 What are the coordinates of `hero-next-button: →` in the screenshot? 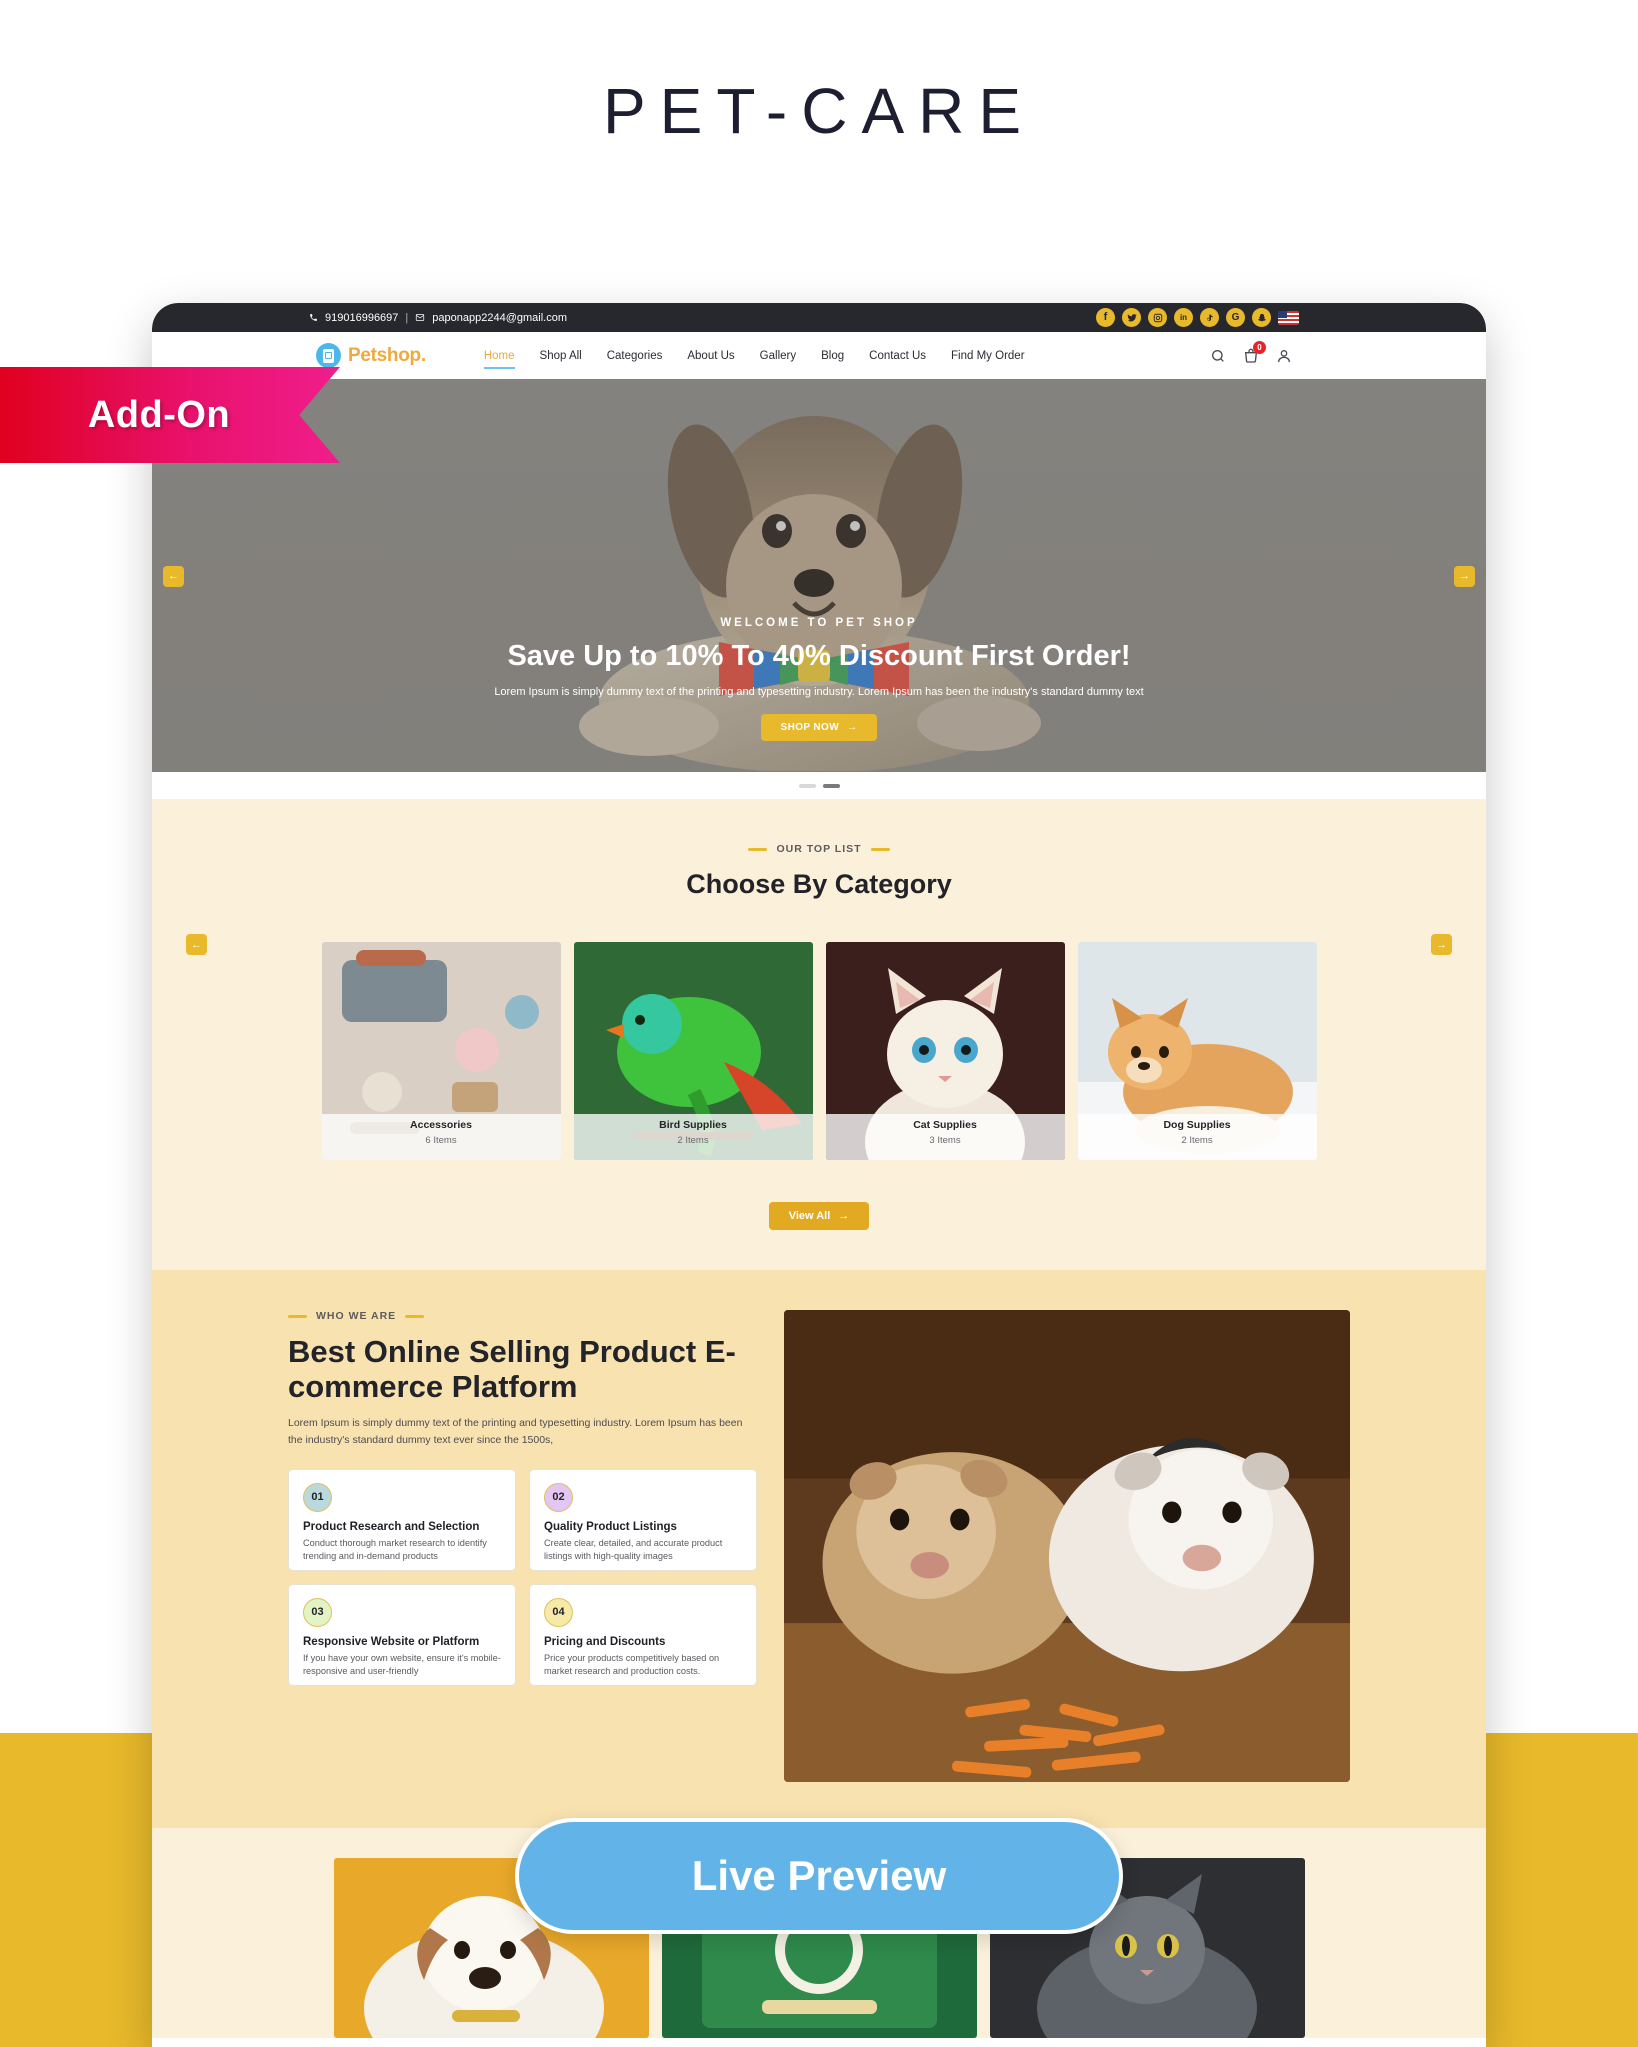 It's located at (1464, 576).